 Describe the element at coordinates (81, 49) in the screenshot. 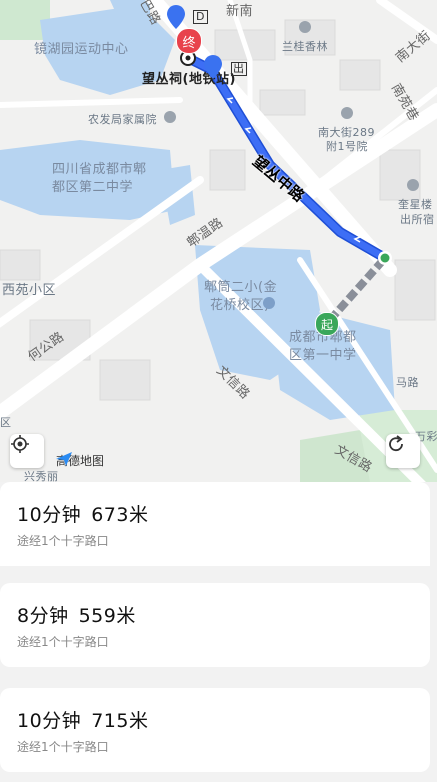

I see `map-label-jinghu: 镜湖园运动中心` at that location.